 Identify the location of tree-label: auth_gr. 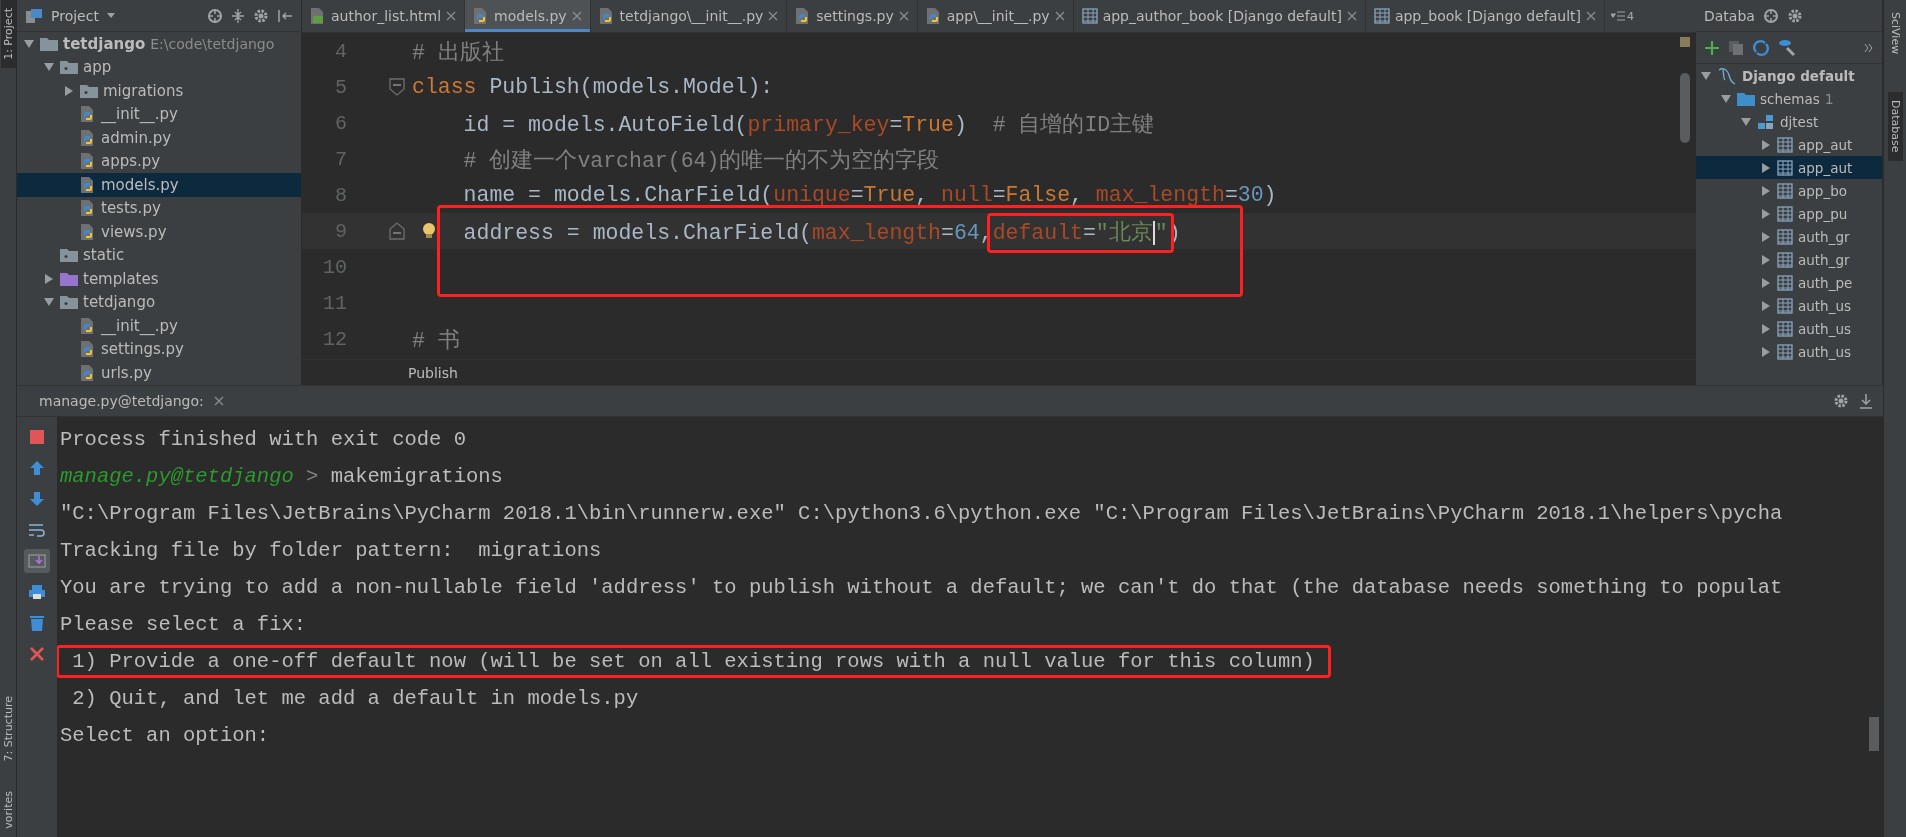
(1824, 236).